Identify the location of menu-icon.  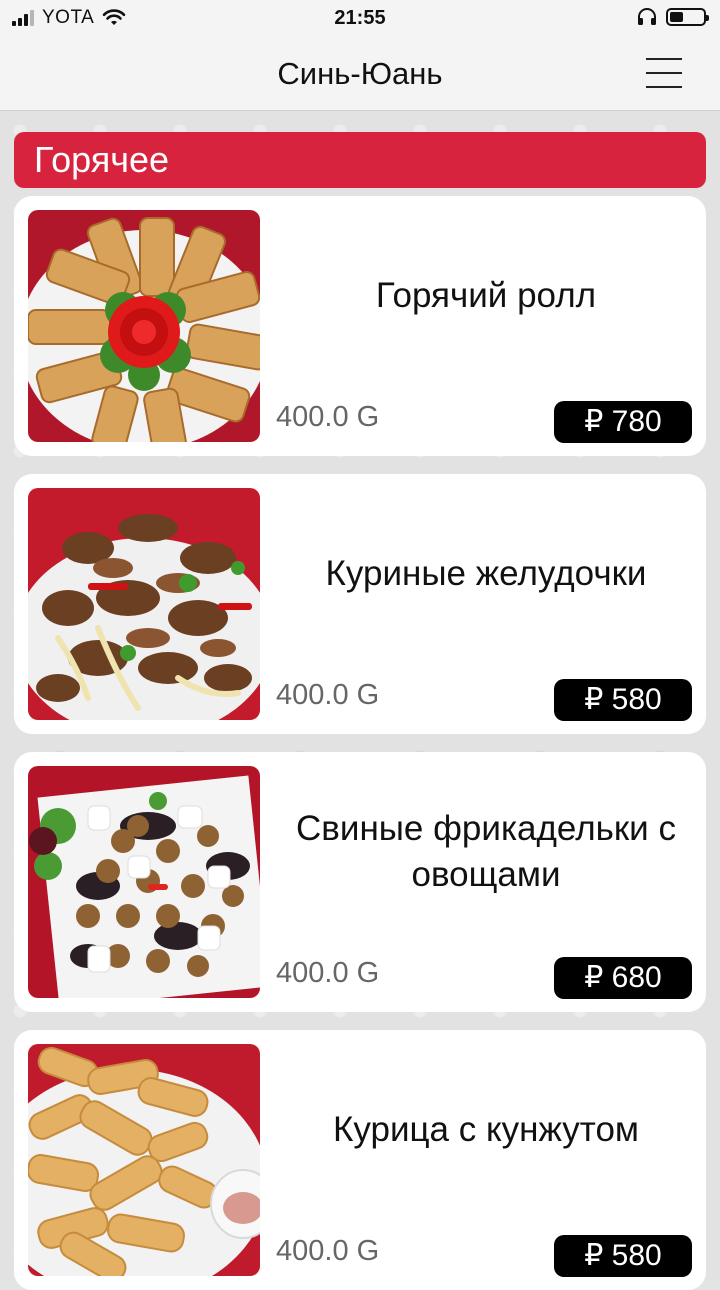
(664, 73).